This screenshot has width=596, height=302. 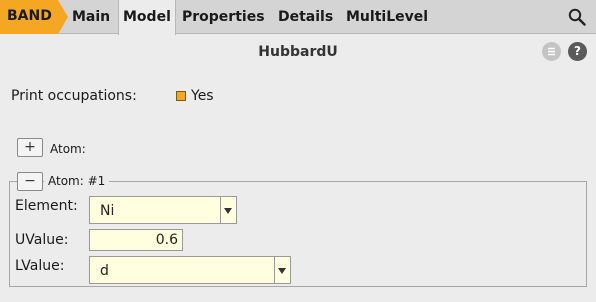 I want to click on print-occupations-value: Yes, so click(x=202, y=96).